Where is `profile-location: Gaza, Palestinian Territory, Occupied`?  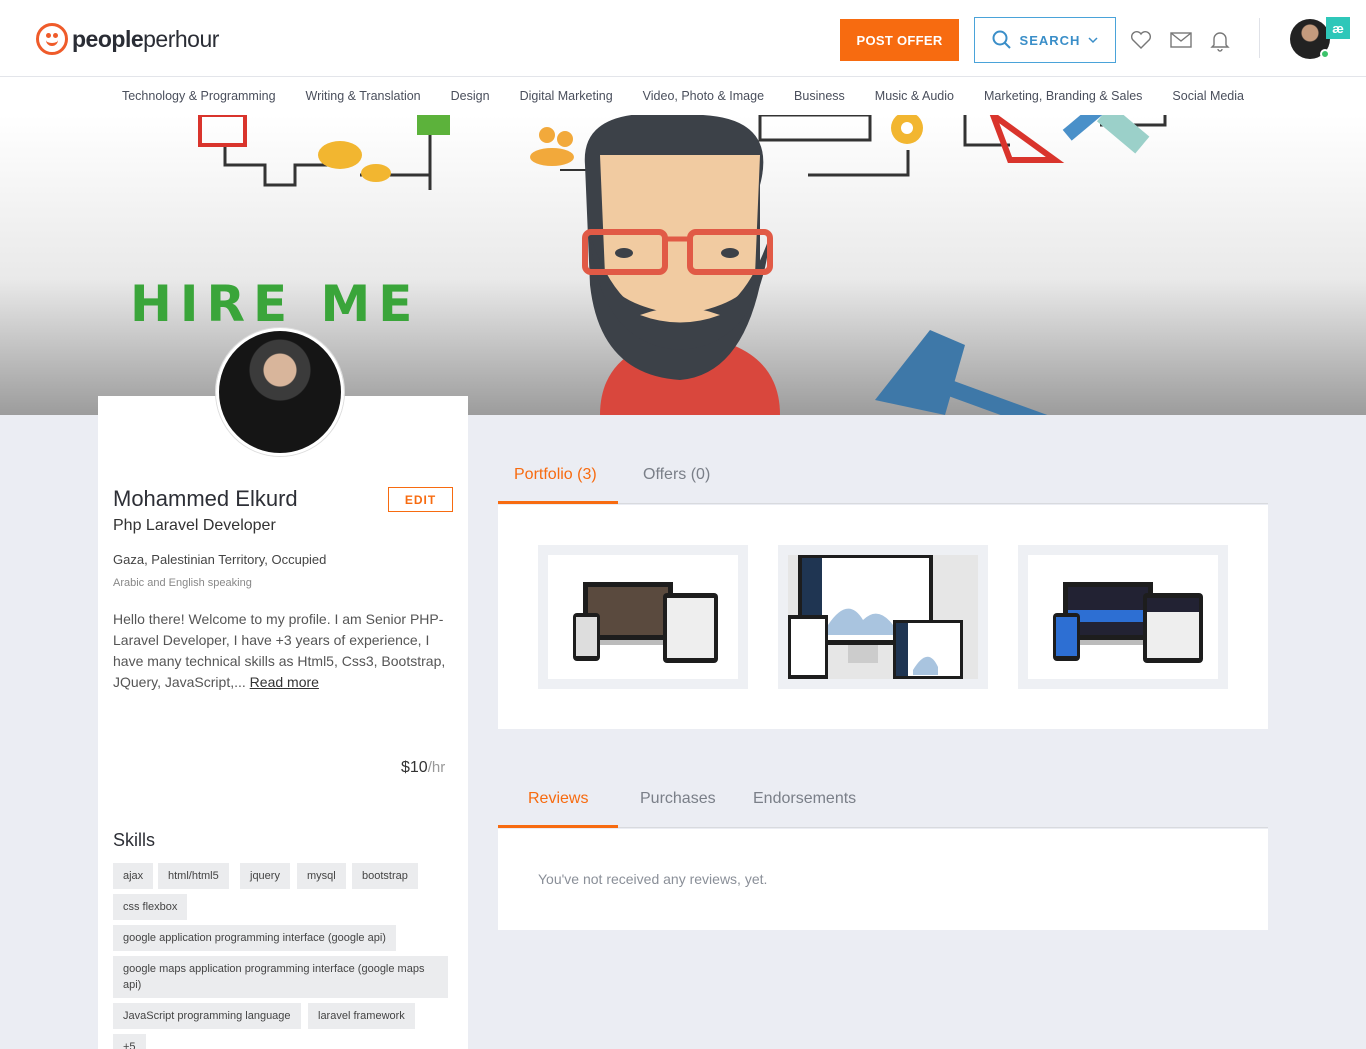
profile-location: Gaza, Palestinian Territory, Occupied is located at coordinates (220, 559).